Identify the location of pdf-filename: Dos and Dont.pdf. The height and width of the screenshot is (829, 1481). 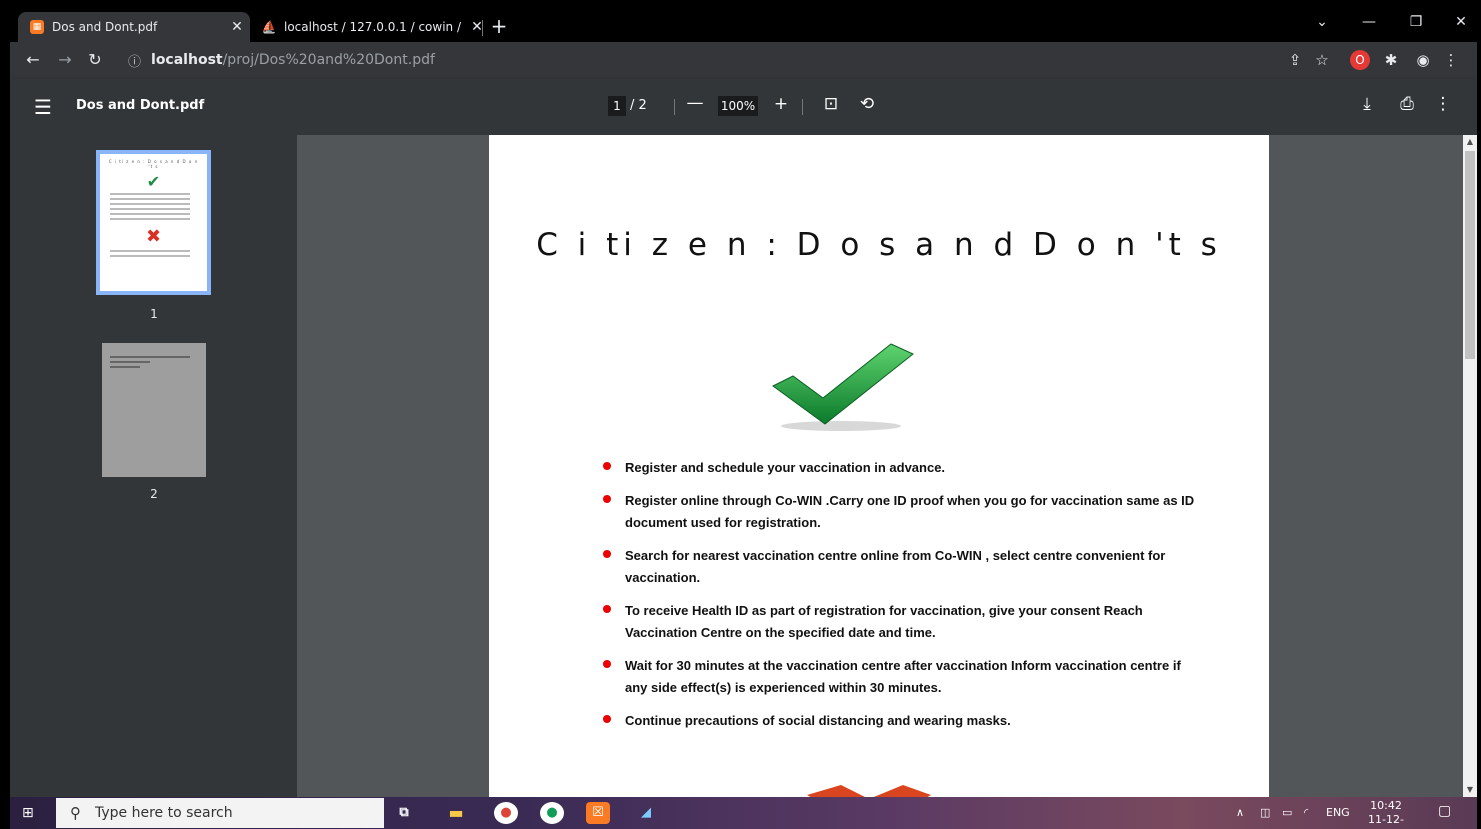
(140, 105).